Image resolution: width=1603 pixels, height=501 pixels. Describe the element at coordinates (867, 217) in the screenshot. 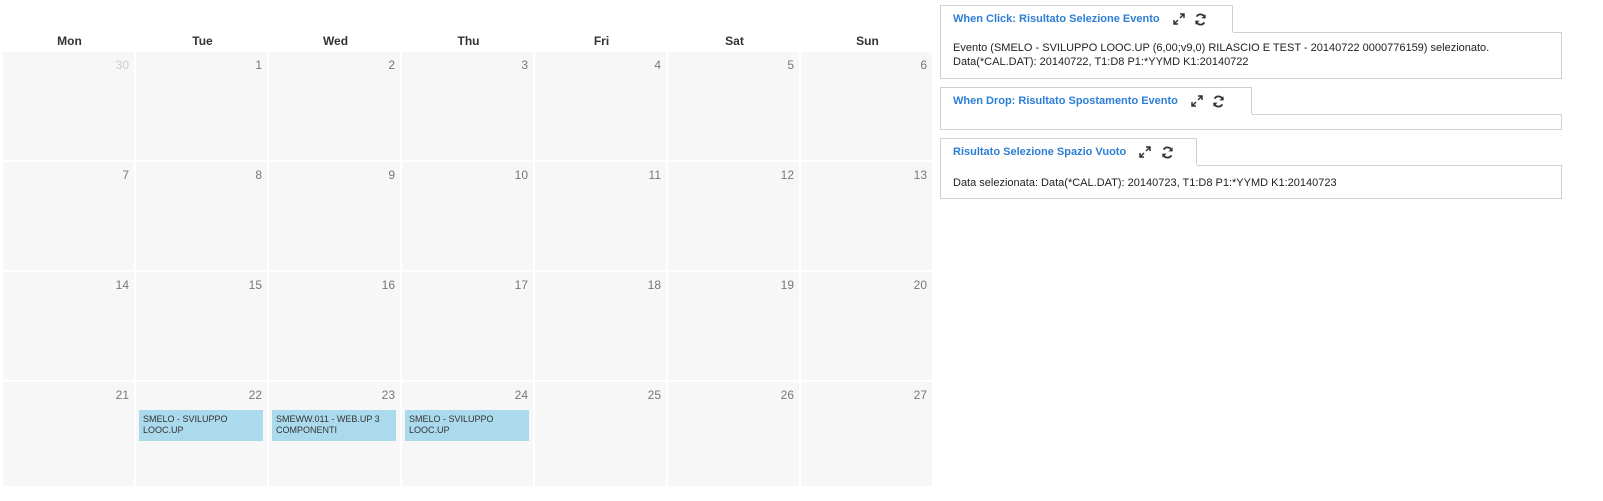

I see `day-cell: 13` at that location.